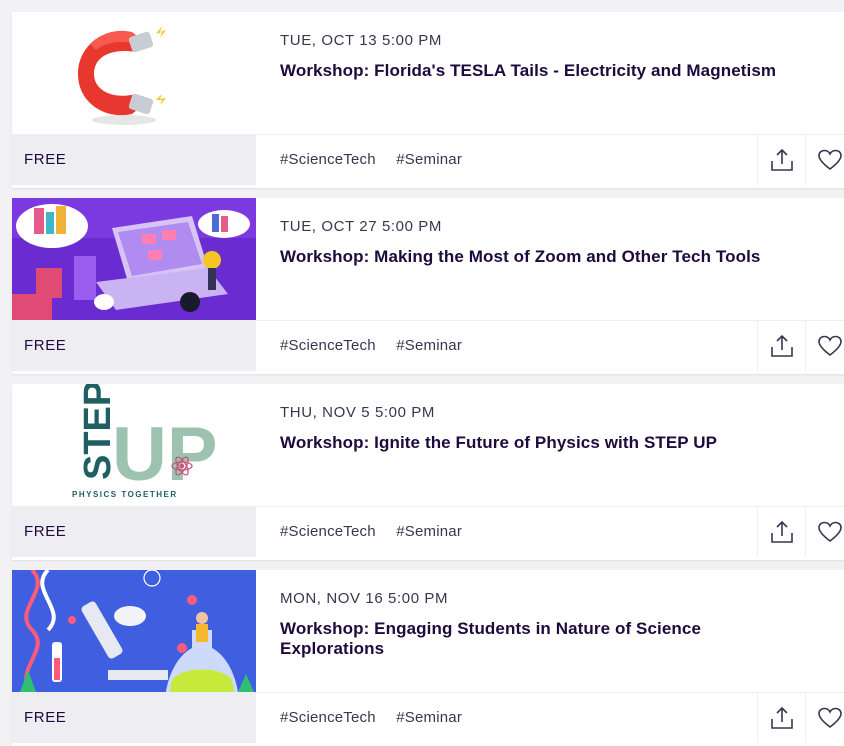 The height and width of the screenshot is (746, 844). What do you see at coordinates (165, 454) in the screenshot?
I see `logo-word-up: UP` at bounding box center [165, 454].